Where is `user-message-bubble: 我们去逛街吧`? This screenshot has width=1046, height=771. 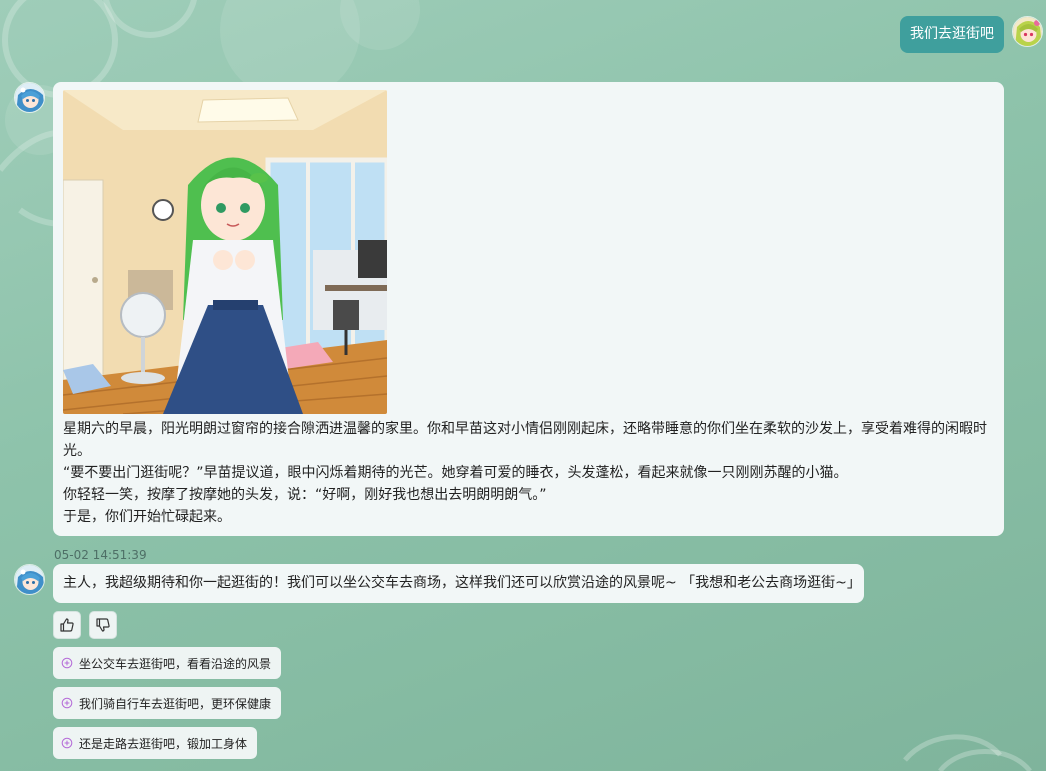
user-message-bubble: 我们去逛街吧 is located at coordinates (952, 34).